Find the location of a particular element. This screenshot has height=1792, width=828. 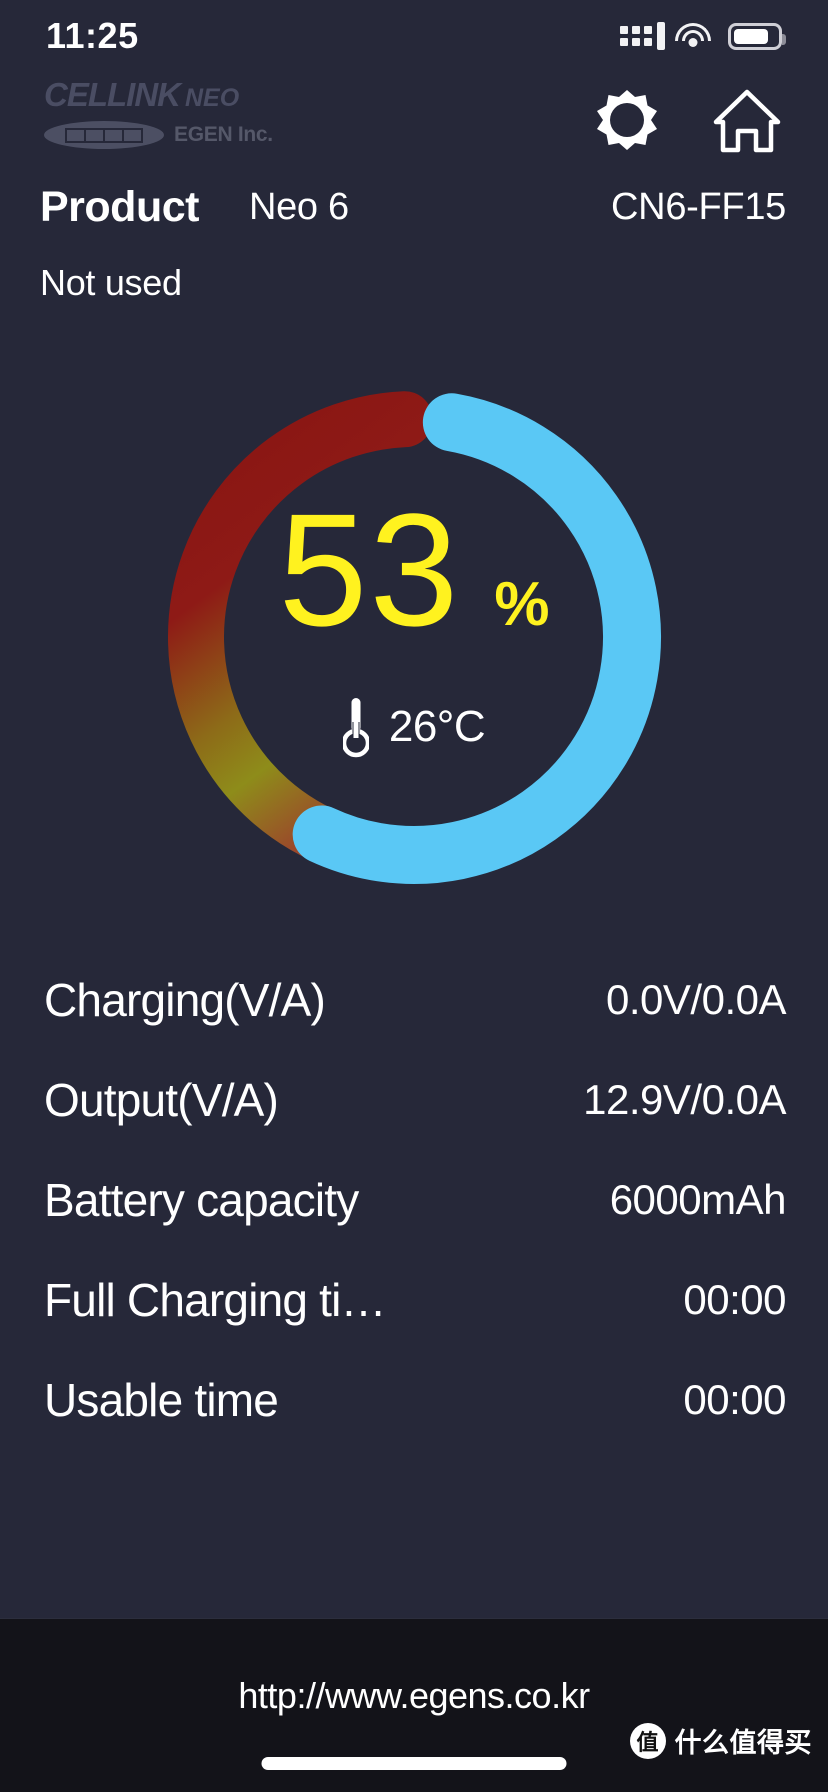

wifi-icon is located at coordinates (693, 36).